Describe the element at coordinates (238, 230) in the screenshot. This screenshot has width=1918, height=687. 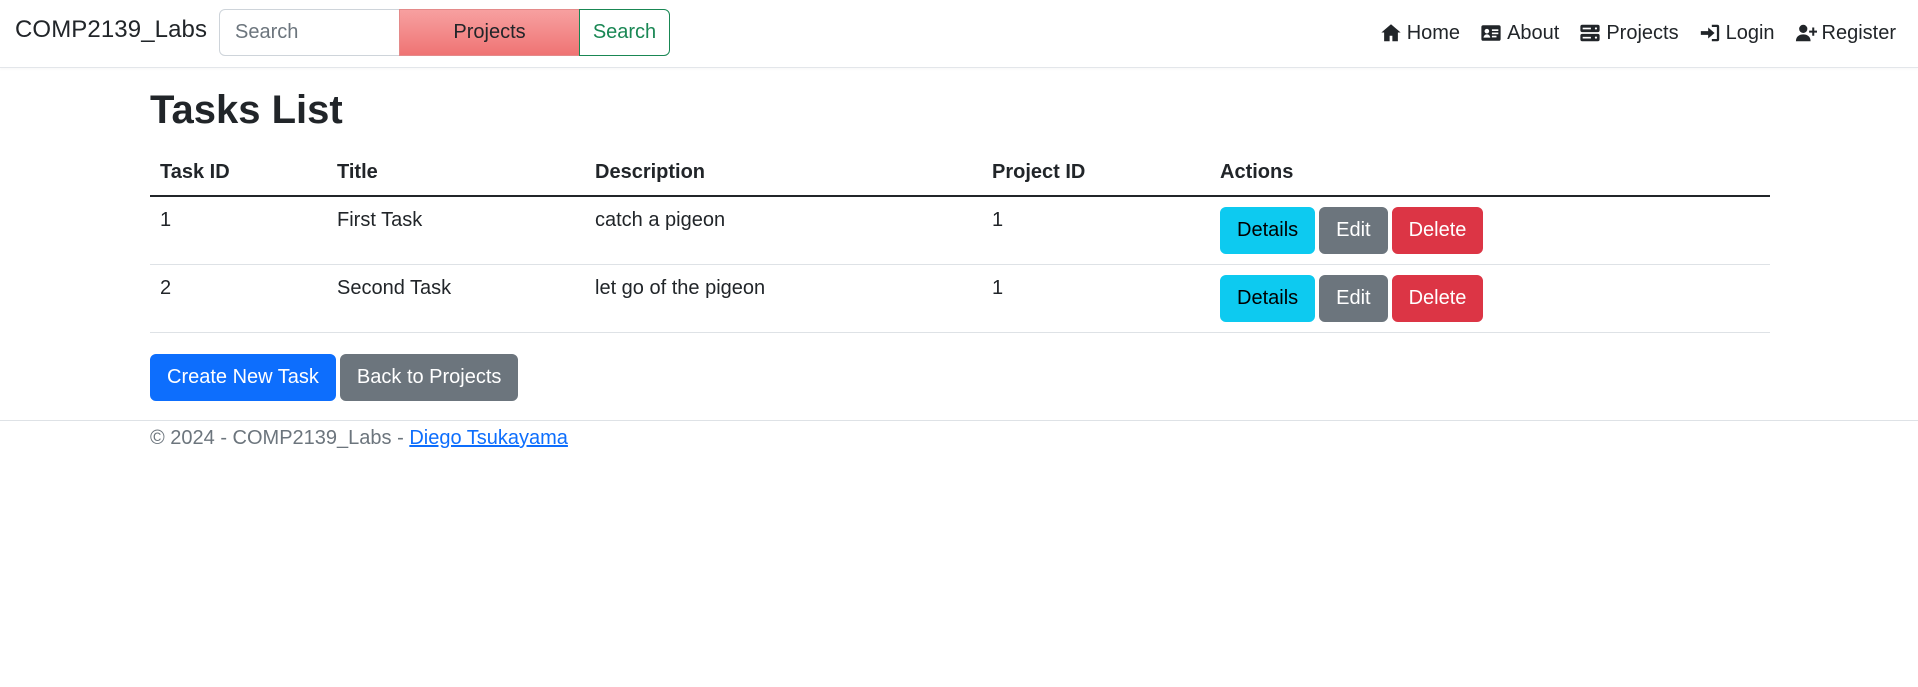
I see `cell-task-id: 1` at that location.